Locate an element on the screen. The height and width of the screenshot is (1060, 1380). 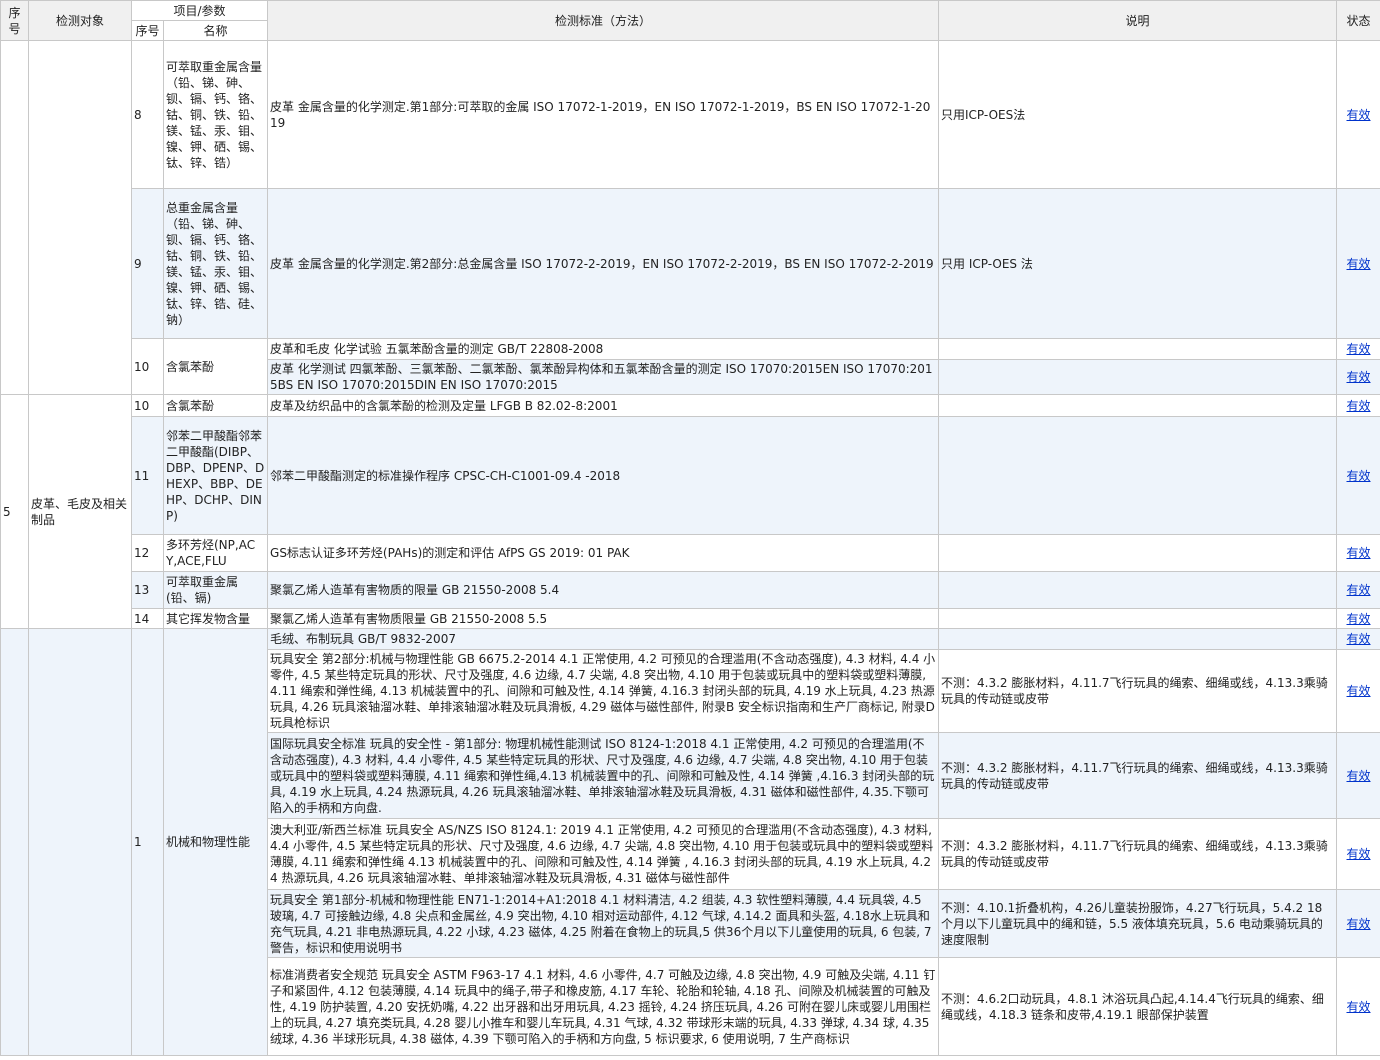
standard-cell: 聚氯乙烯人造革有害物质的限量 GB 21550-2008 5.4 is located at coordinates (603, 590).